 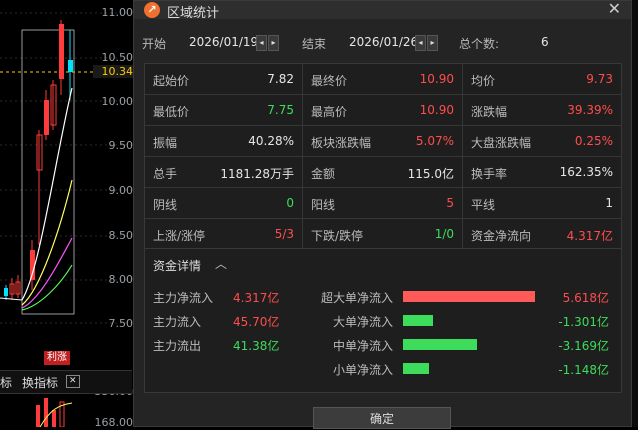 I want to click on price-axis-label: 11.00, so click(x=117, y=12).